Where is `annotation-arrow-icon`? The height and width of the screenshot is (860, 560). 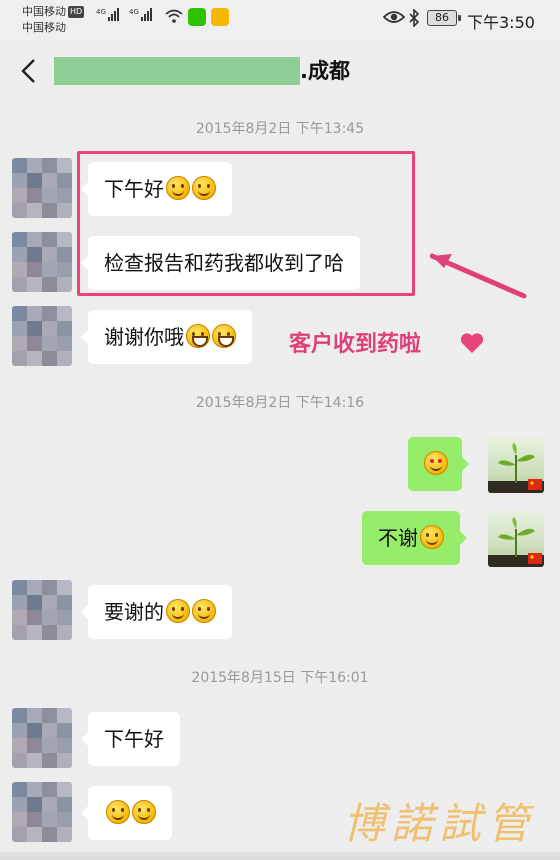 annotation-arrow-icon is located at coordinates (478, 276).